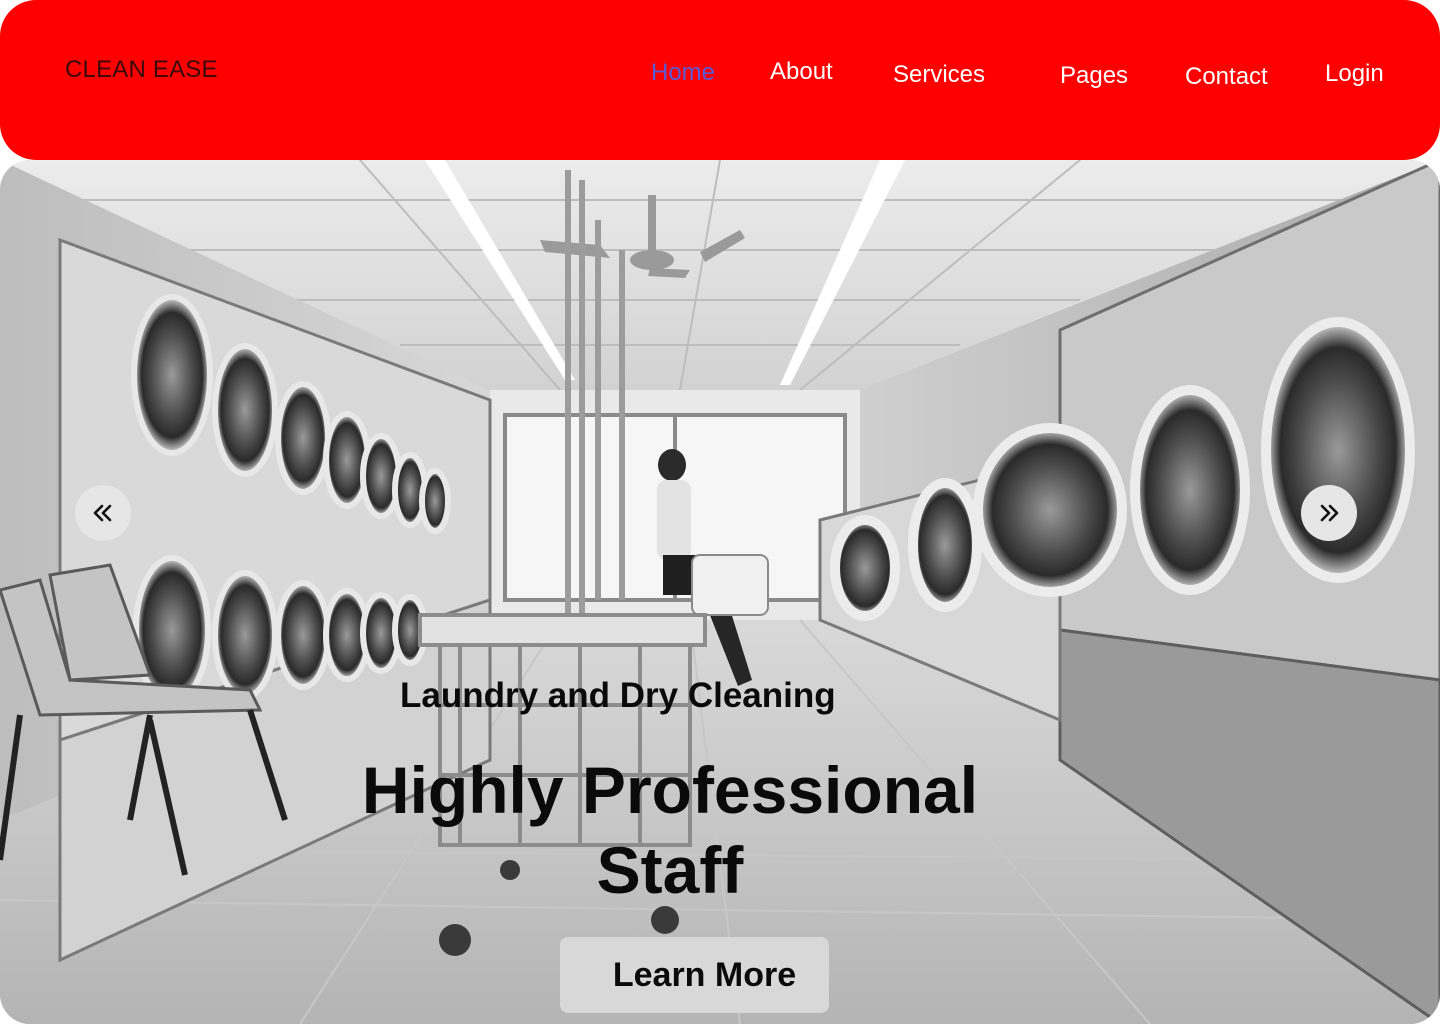 The height and width of the screenshot is (1024, 1440). Describe the element at coordinates (141, 70) in the screenshot. I see `brand-logo: CLEAN EASE` at that location.